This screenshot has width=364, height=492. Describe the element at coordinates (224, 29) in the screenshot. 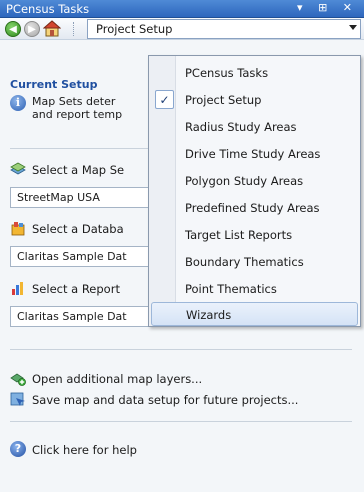

I see `task-select: Project Setup` at that location.